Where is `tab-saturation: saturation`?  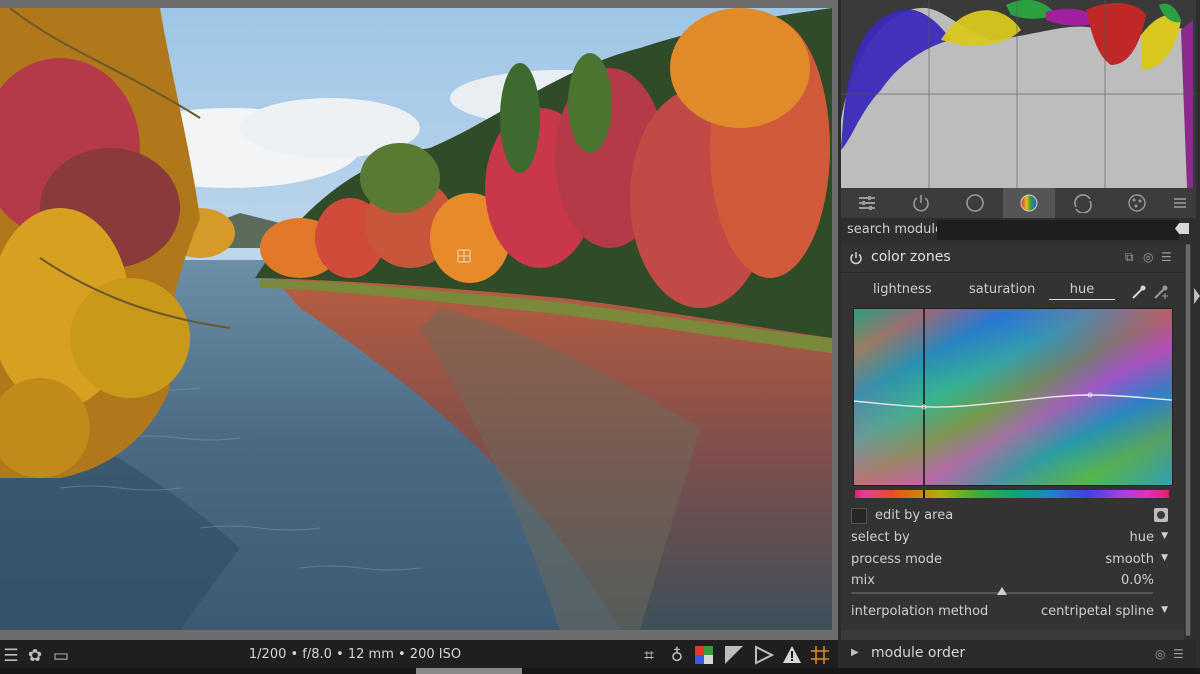 tab-saturation: saturation is located at coordinates (1002, 289).